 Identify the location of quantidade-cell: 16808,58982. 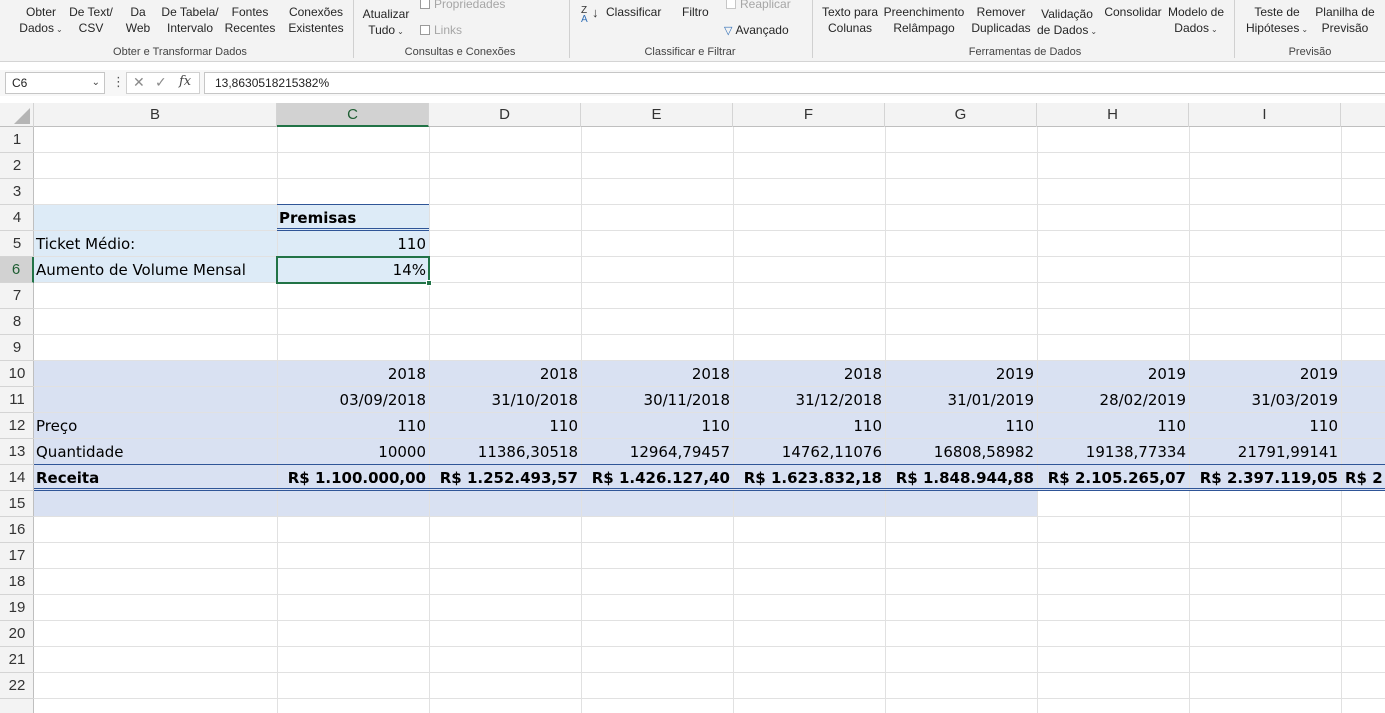
(961, 452).